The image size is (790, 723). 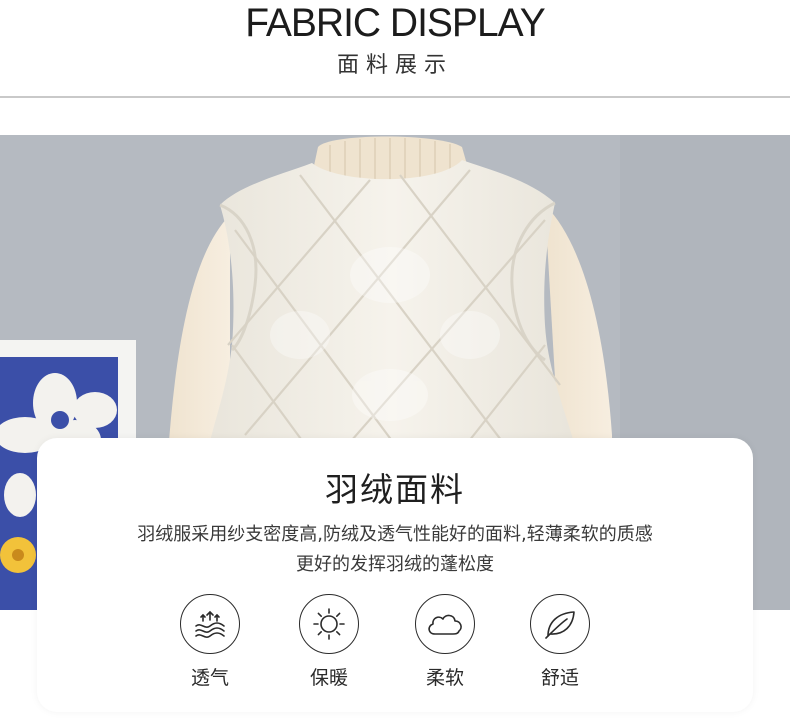 I want to click on header-divider, so click(x=395, y=97).